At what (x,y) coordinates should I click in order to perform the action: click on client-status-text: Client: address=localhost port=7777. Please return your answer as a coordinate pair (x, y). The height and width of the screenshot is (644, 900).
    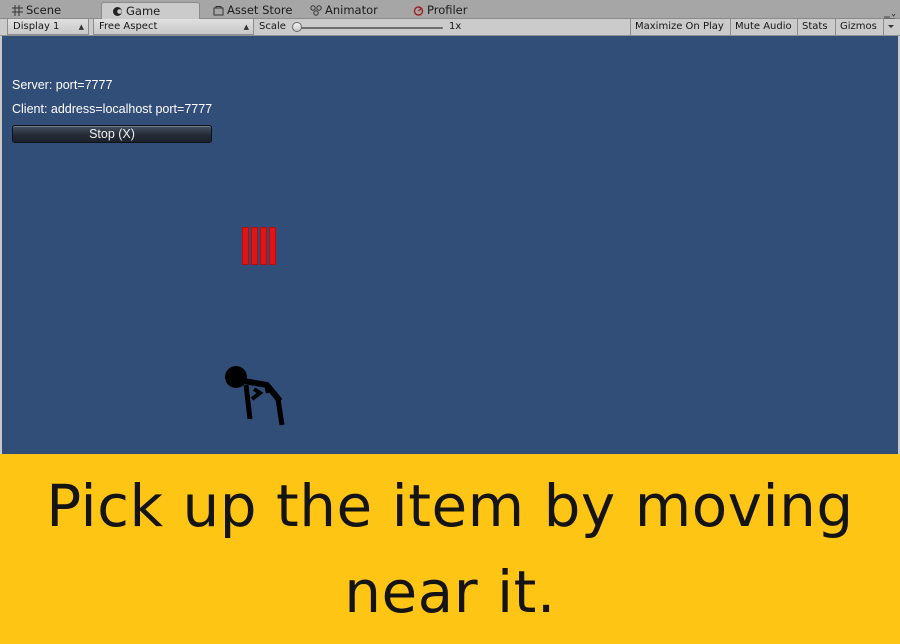
    Looking at the image, I should click on (112, 109).